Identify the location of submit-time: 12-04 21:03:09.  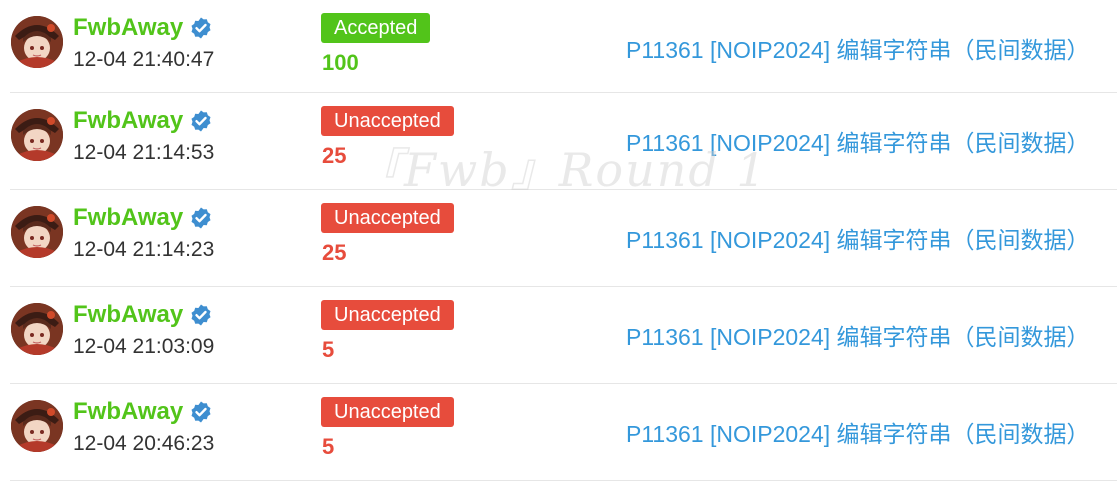
(144, 346).